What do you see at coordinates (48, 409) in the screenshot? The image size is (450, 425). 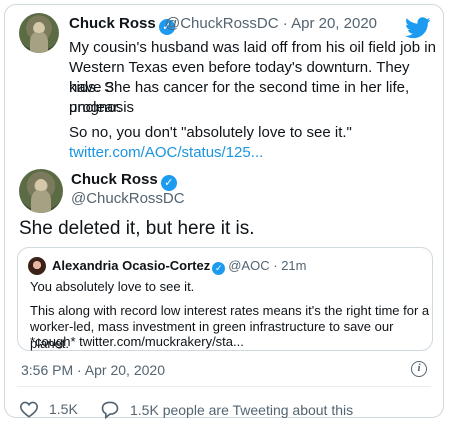 I see `like-button: 1.5K` at bounding box center [48, 409].